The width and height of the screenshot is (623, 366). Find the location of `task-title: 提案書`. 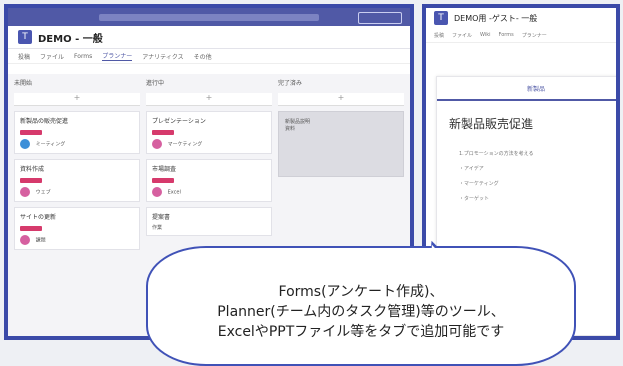

task-title: 提案書 is located at coordinates (161, 217).